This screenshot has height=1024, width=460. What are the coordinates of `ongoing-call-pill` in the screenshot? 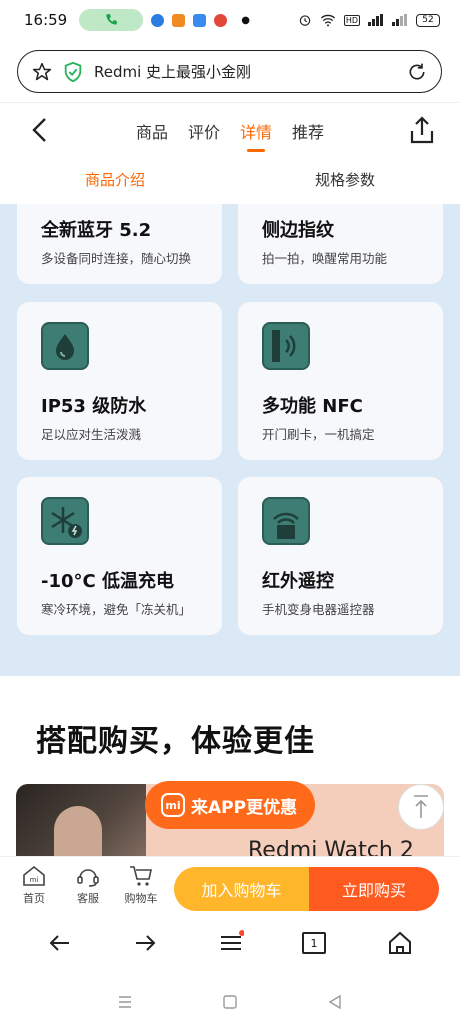 It's located at (111, 20).